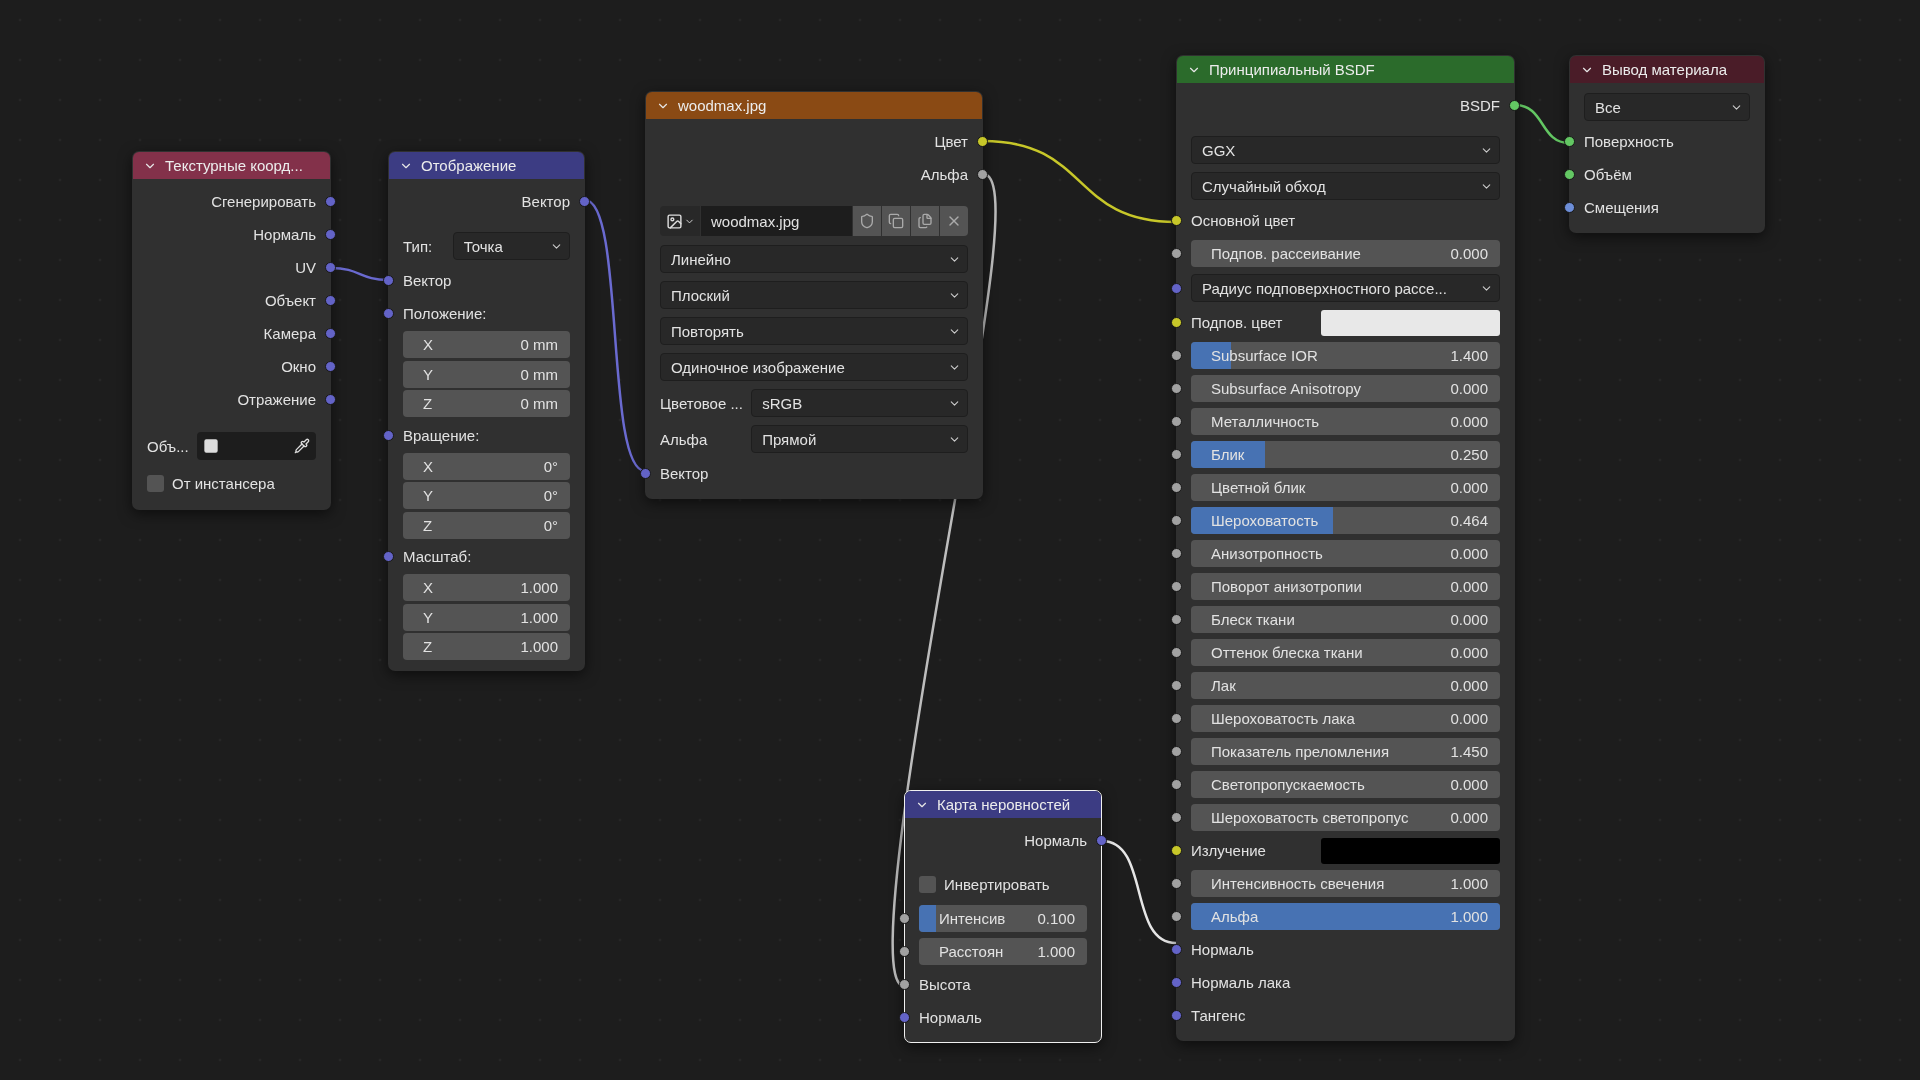 The width and height of the screenshot is (1920, 1080). I want to click on dropdown: Одиночное изображение, so click(814, 367).